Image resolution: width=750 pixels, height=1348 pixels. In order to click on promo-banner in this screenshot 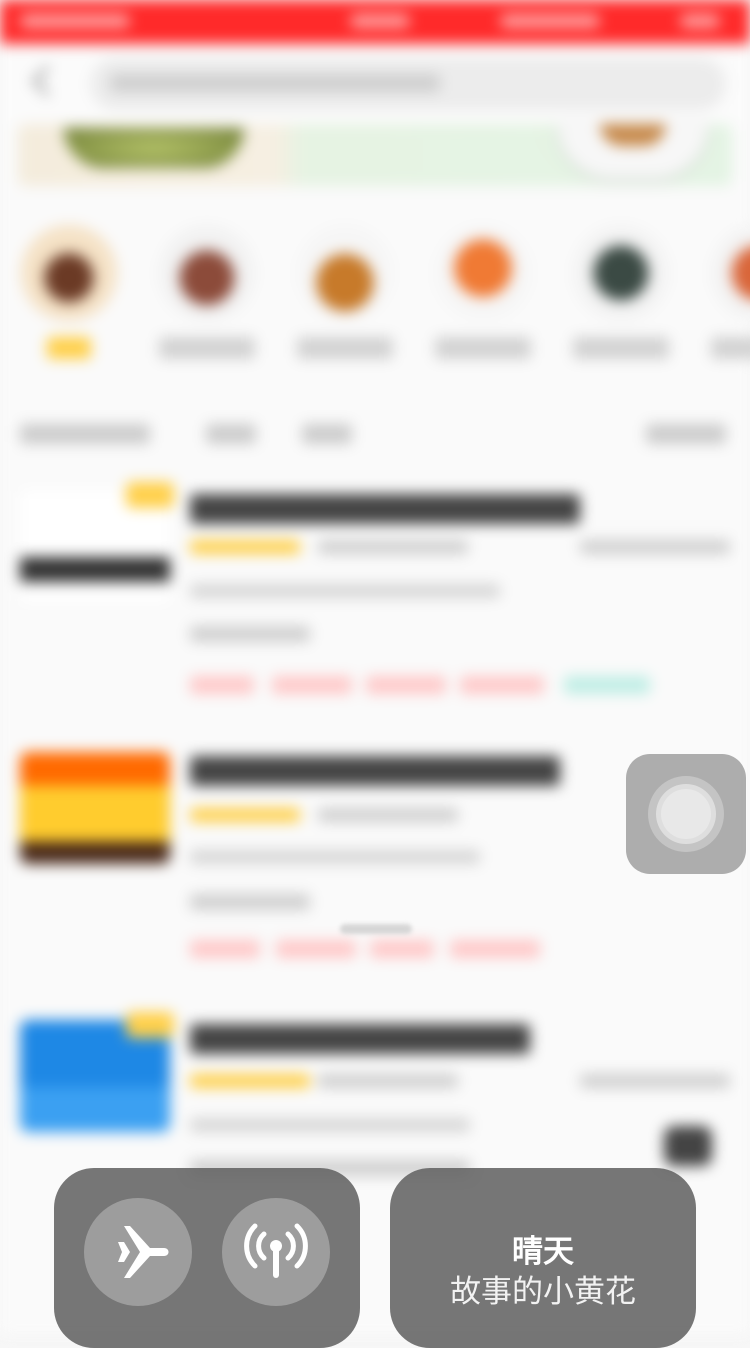, I will do `click(375, 155)`.